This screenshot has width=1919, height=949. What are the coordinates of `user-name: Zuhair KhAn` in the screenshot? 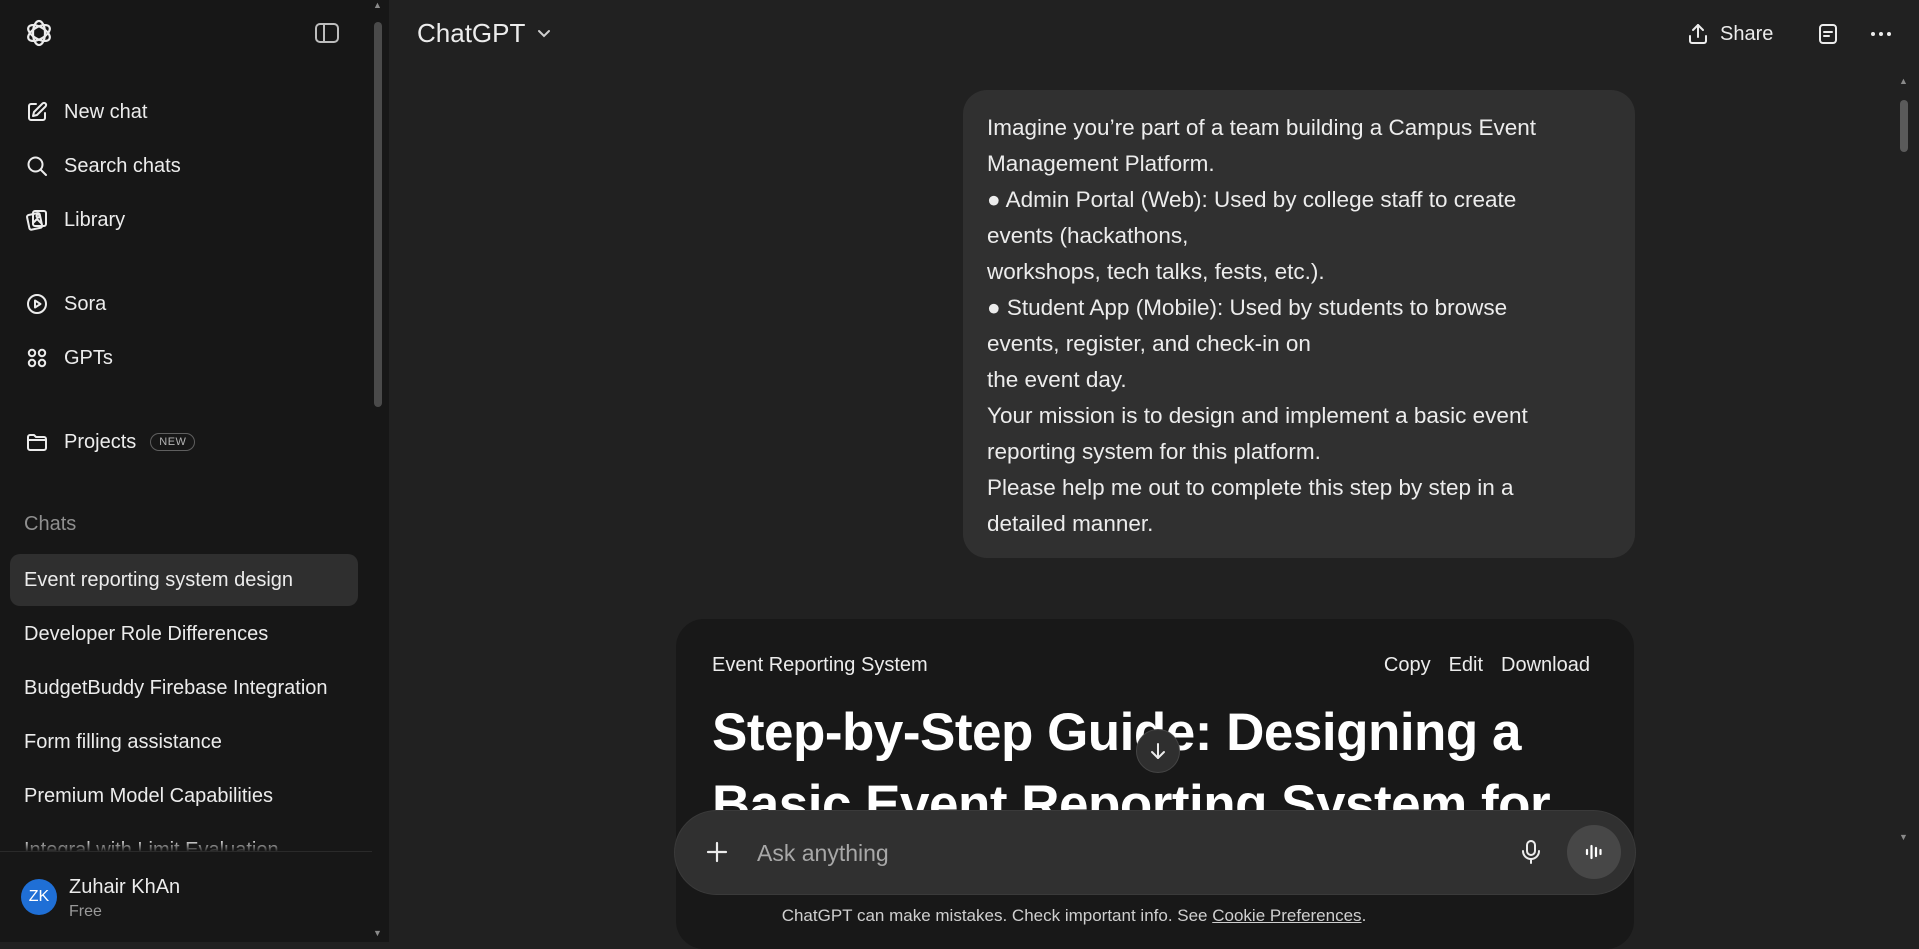 It's located at (125, 887).